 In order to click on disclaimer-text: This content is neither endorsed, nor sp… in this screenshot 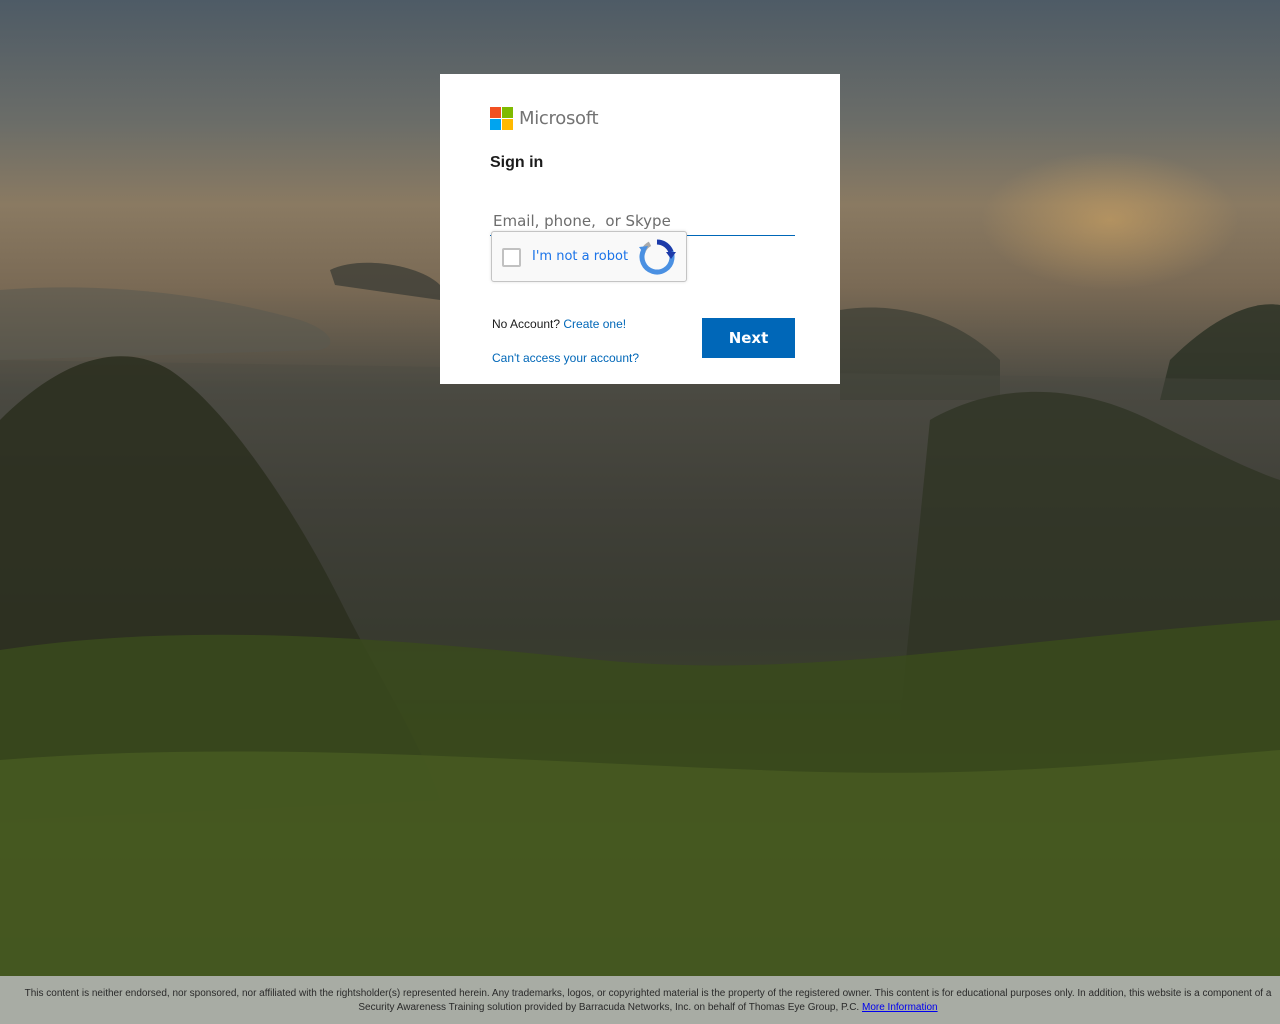, I will do `click(648, 1000)`.